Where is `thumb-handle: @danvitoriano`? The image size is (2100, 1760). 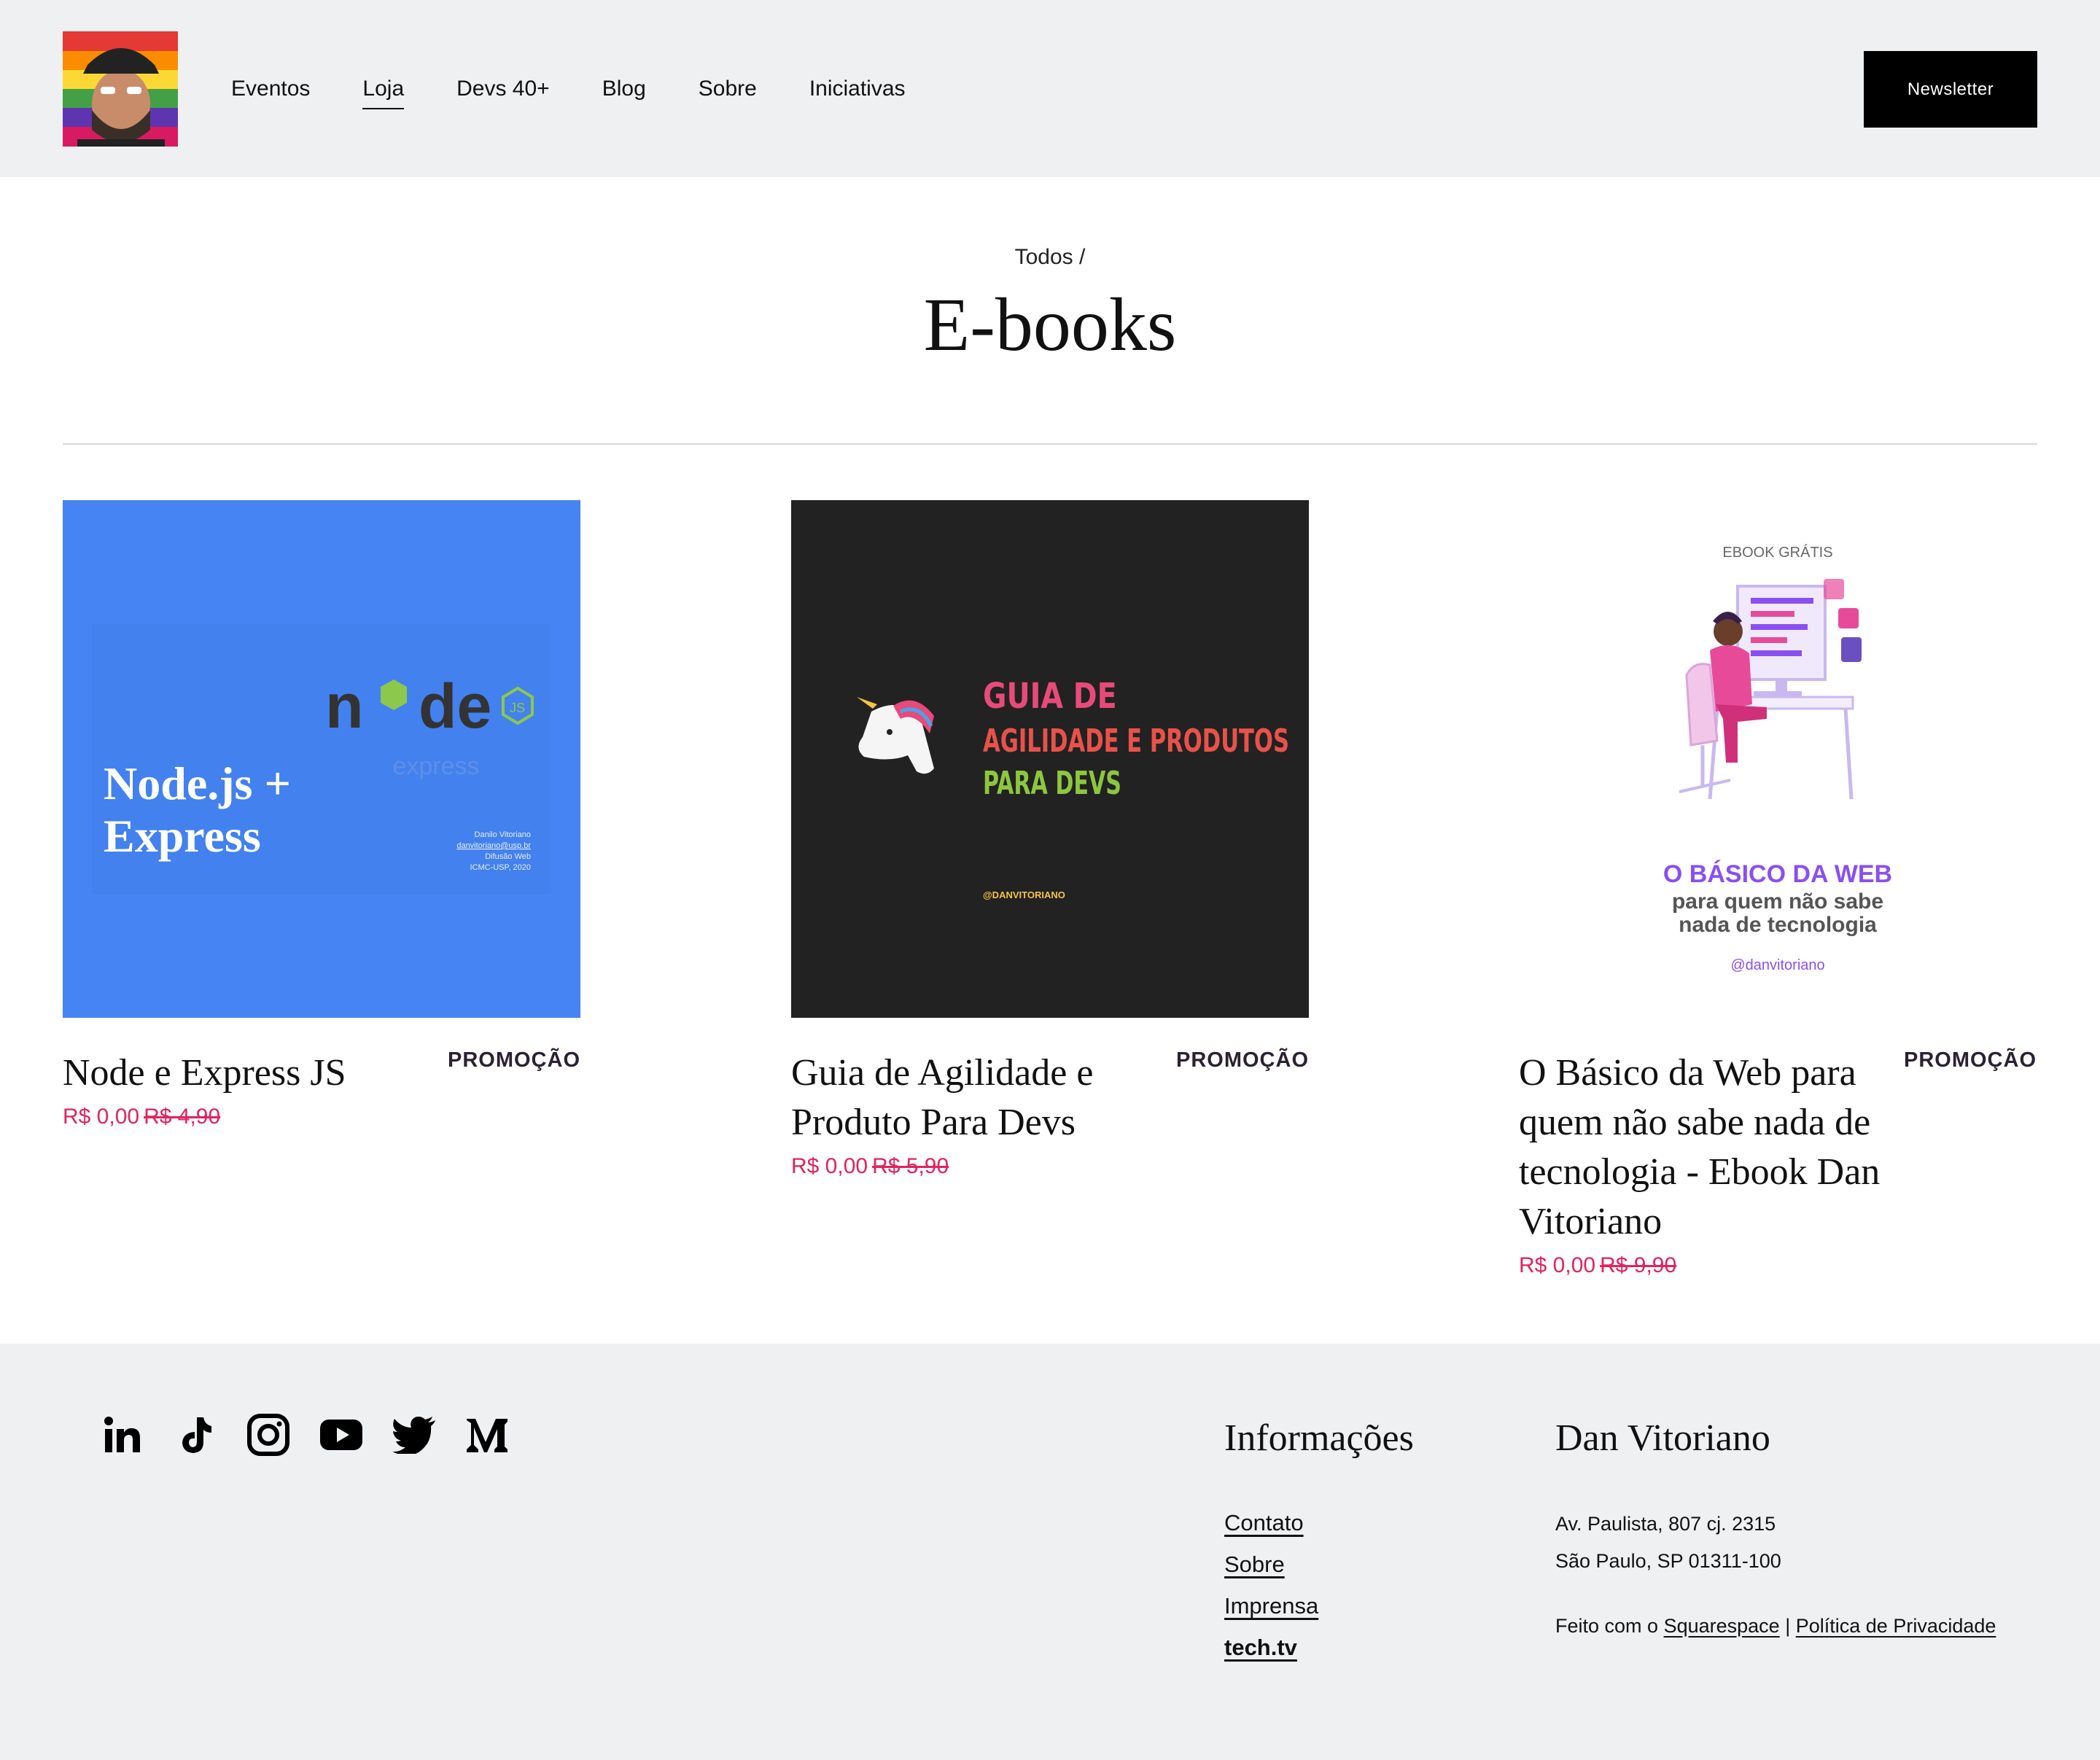
thumb-handle: @danvitoriano is located at coordinates (1777, 965).